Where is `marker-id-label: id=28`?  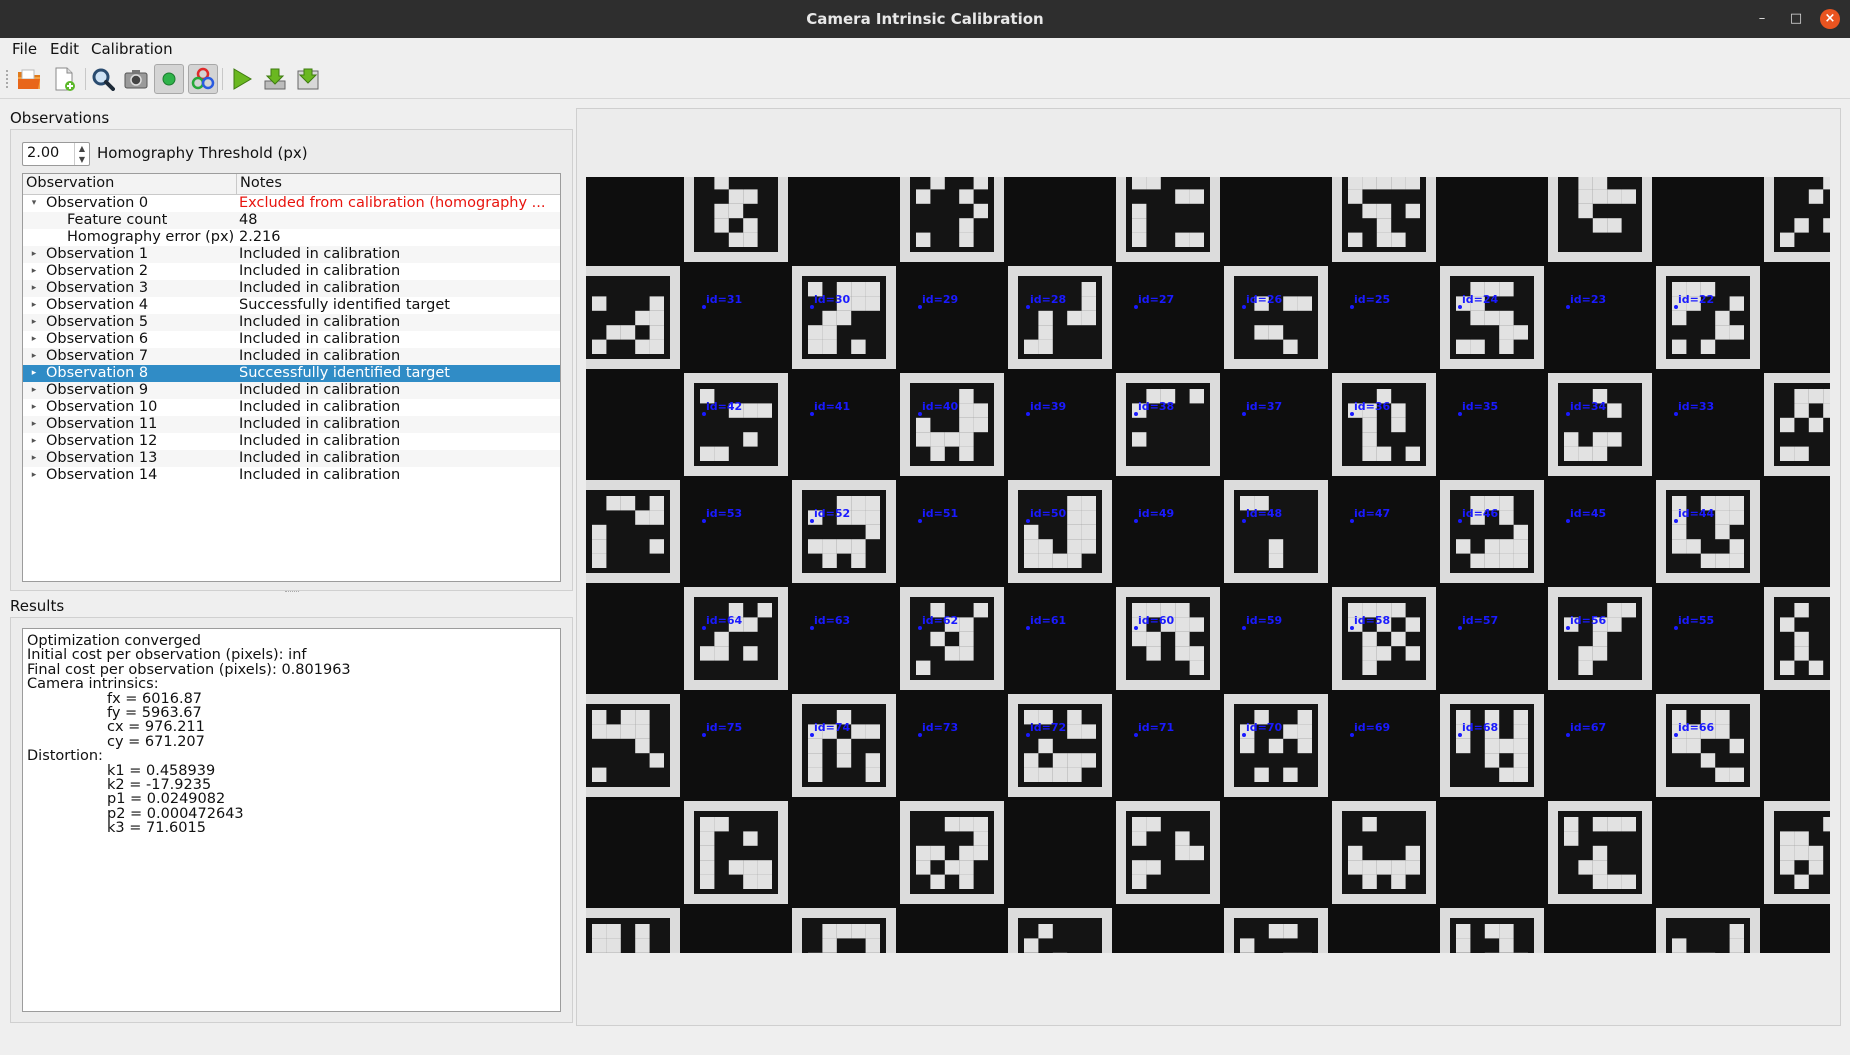 marker-id-label: id=28 is located at coordinates (1048, 299).